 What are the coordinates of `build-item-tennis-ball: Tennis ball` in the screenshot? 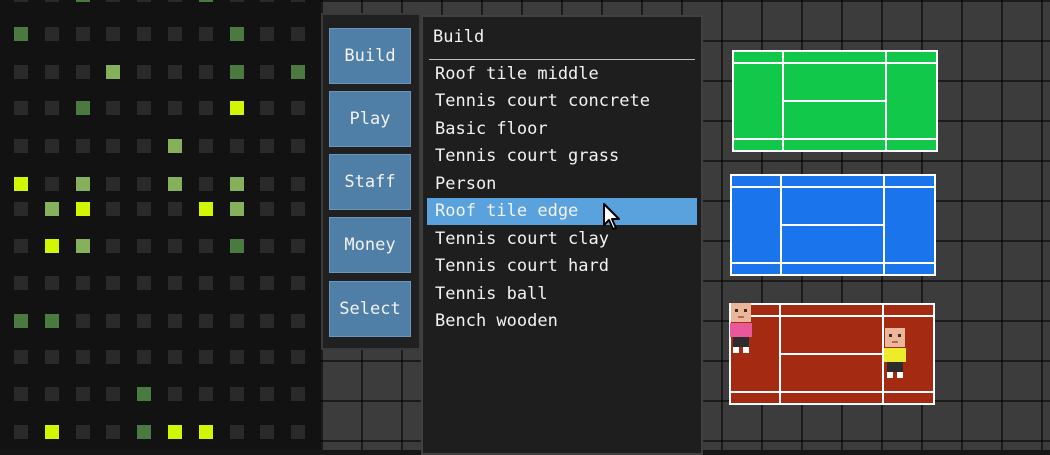 It's located at (562, 294).